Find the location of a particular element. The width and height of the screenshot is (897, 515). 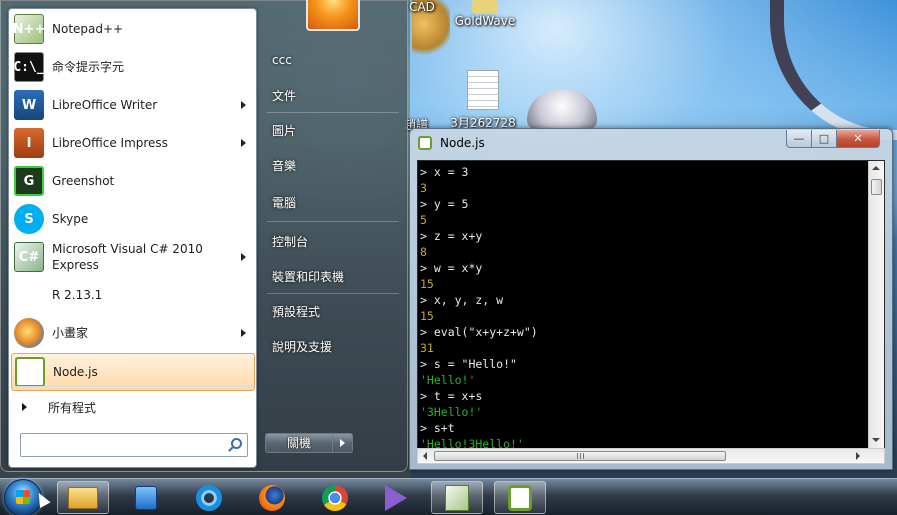

user-picture is located at coordinates (333, 15).